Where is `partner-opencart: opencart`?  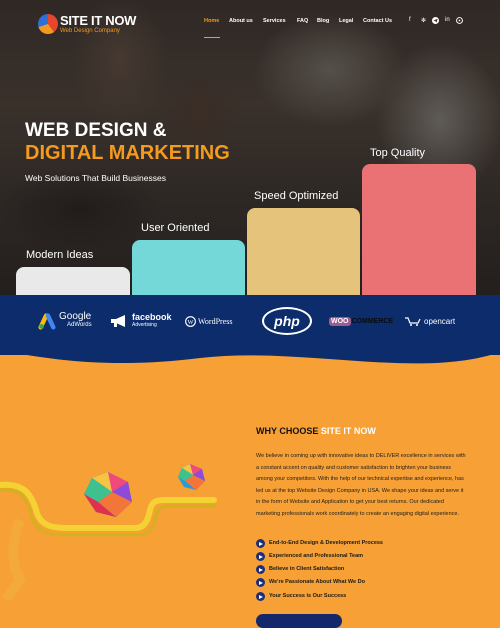
partner-opencart: opencart is located at coordinates (429, 321).